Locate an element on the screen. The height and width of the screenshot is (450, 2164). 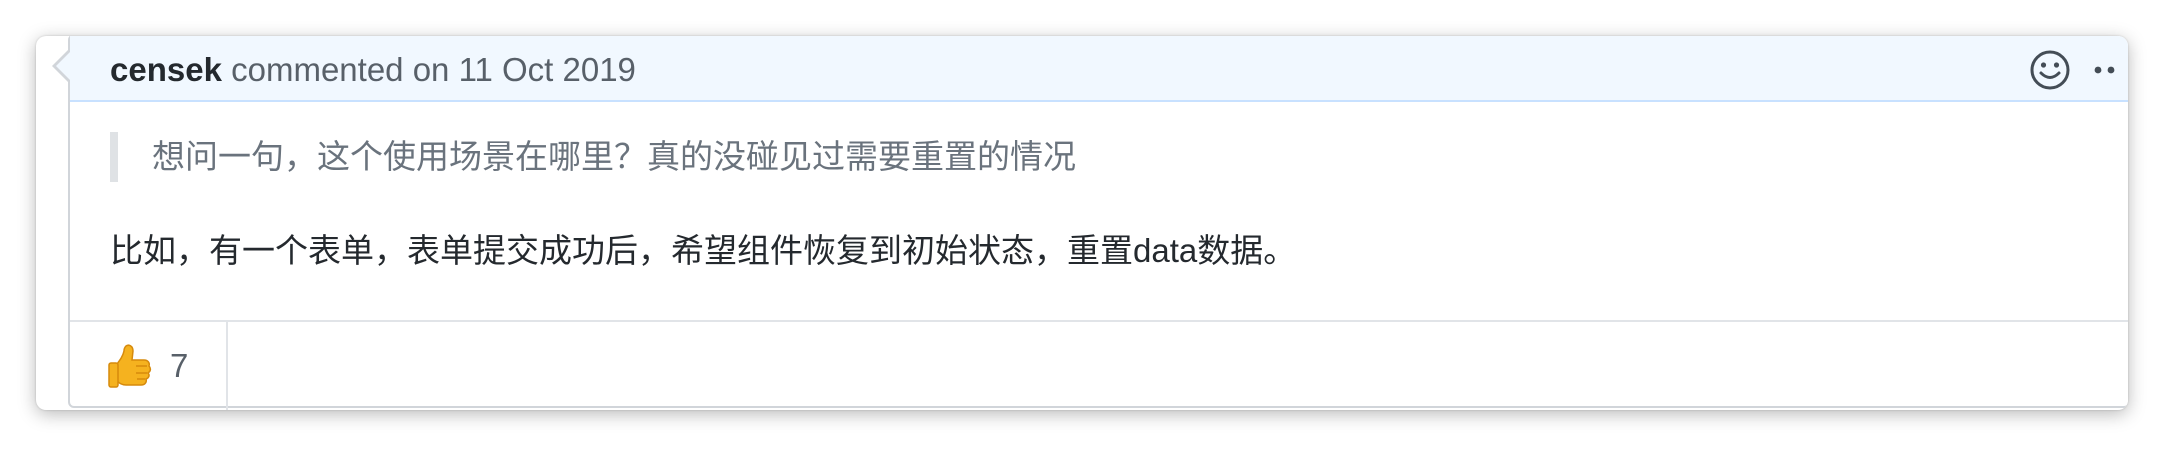
reaction-thumbs-up-button: 7 is located at coordinates (149, 366).